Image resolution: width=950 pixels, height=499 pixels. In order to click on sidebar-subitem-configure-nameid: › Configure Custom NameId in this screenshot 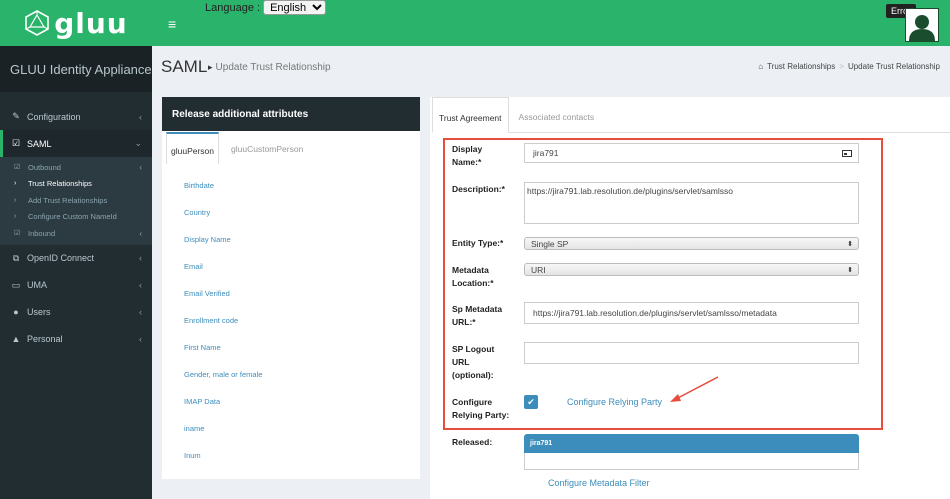, I will do `click(76, 217)`.